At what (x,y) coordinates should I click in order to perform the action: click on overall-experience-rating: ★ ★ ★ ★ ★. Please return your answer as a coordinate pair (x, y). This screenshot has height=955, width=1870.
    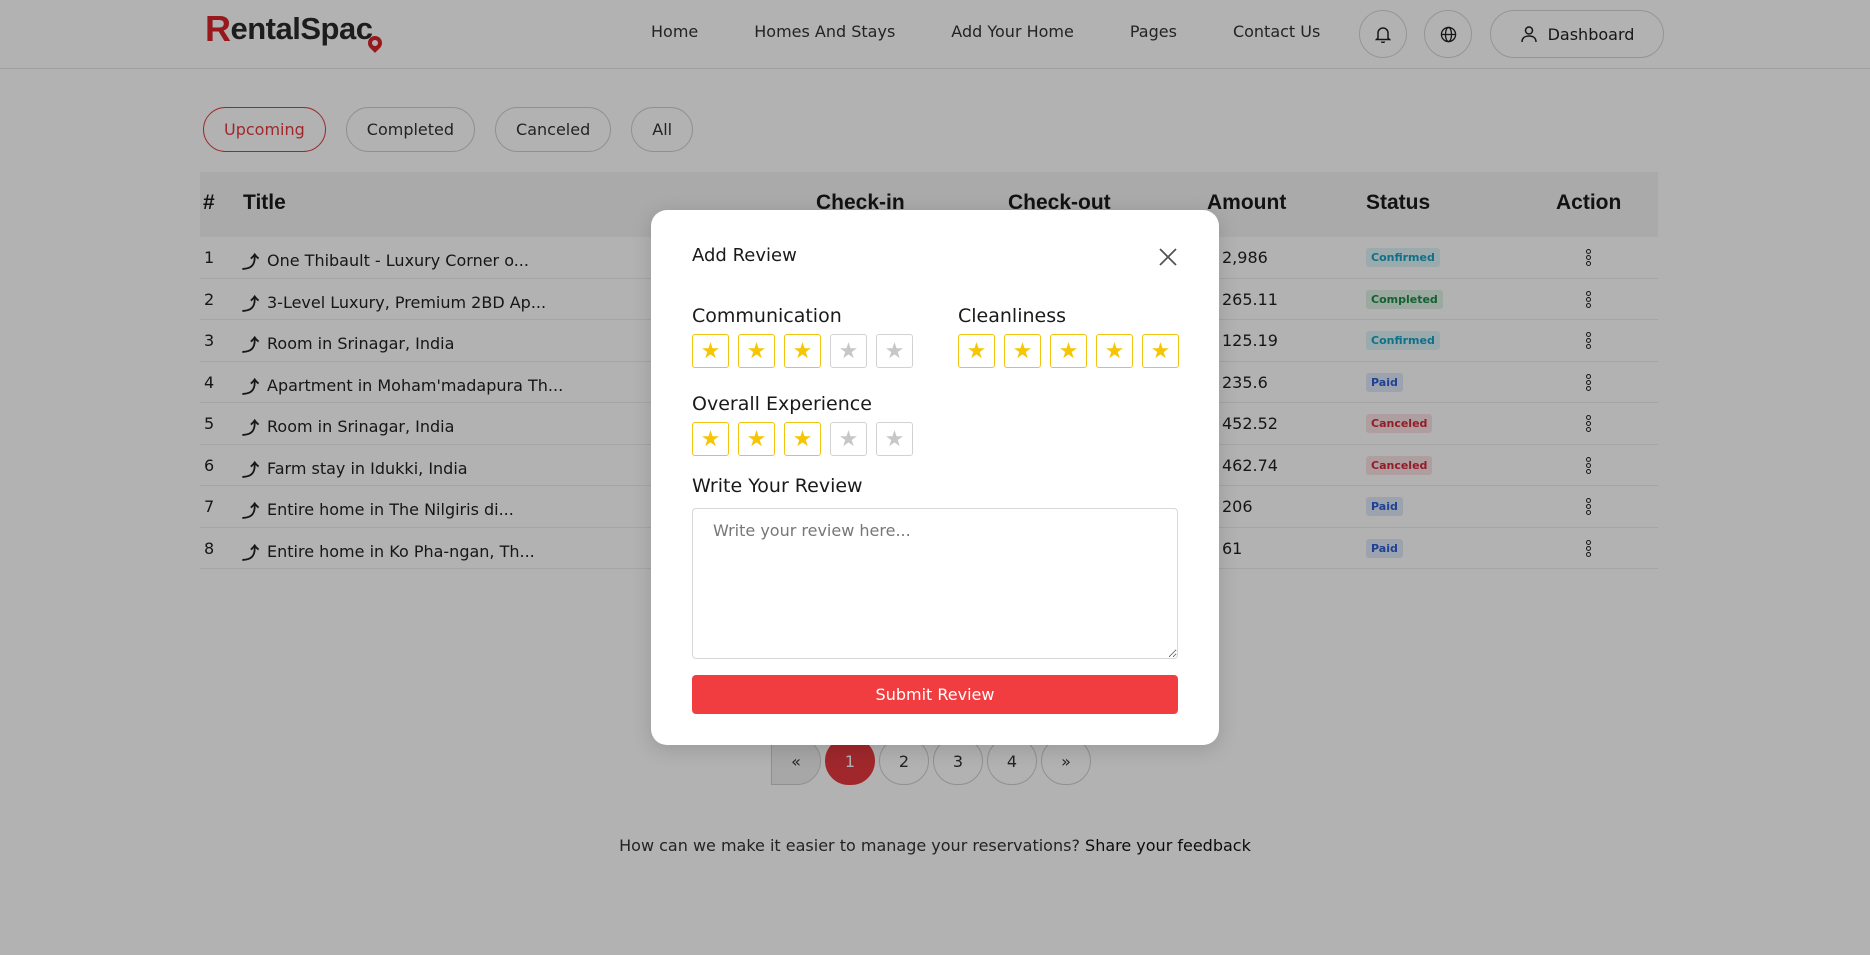
    Looking at the image, I should click on (807, 439).